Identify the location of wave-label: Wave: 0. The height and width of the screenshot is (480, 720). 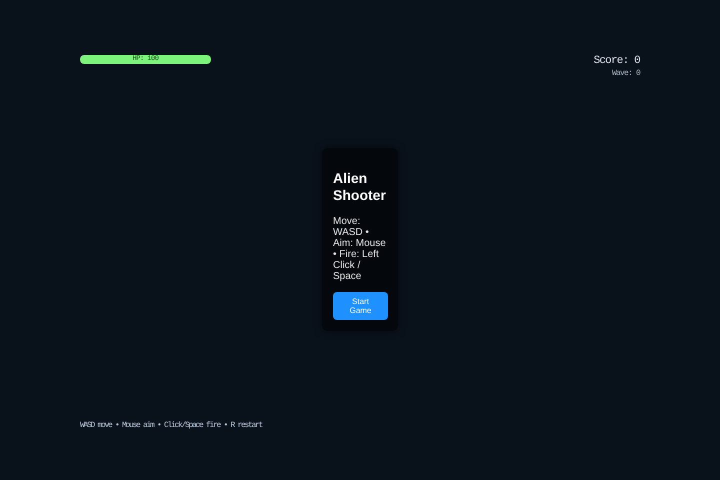
(626, 73).